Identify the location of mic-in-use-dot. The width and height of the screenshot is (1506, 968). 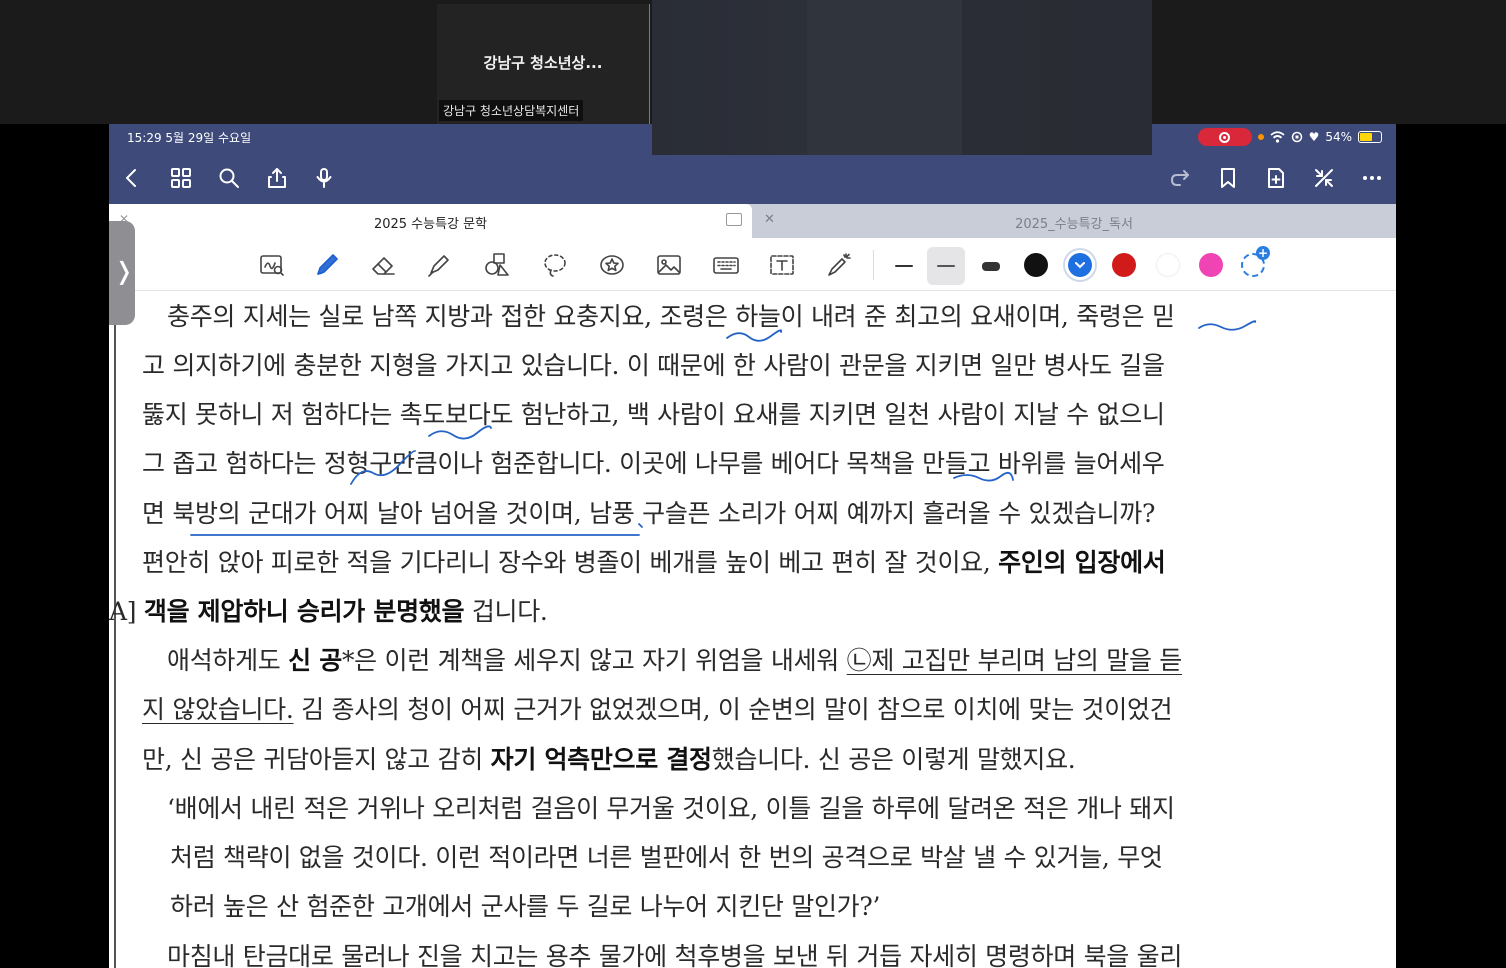
(1260, 137).